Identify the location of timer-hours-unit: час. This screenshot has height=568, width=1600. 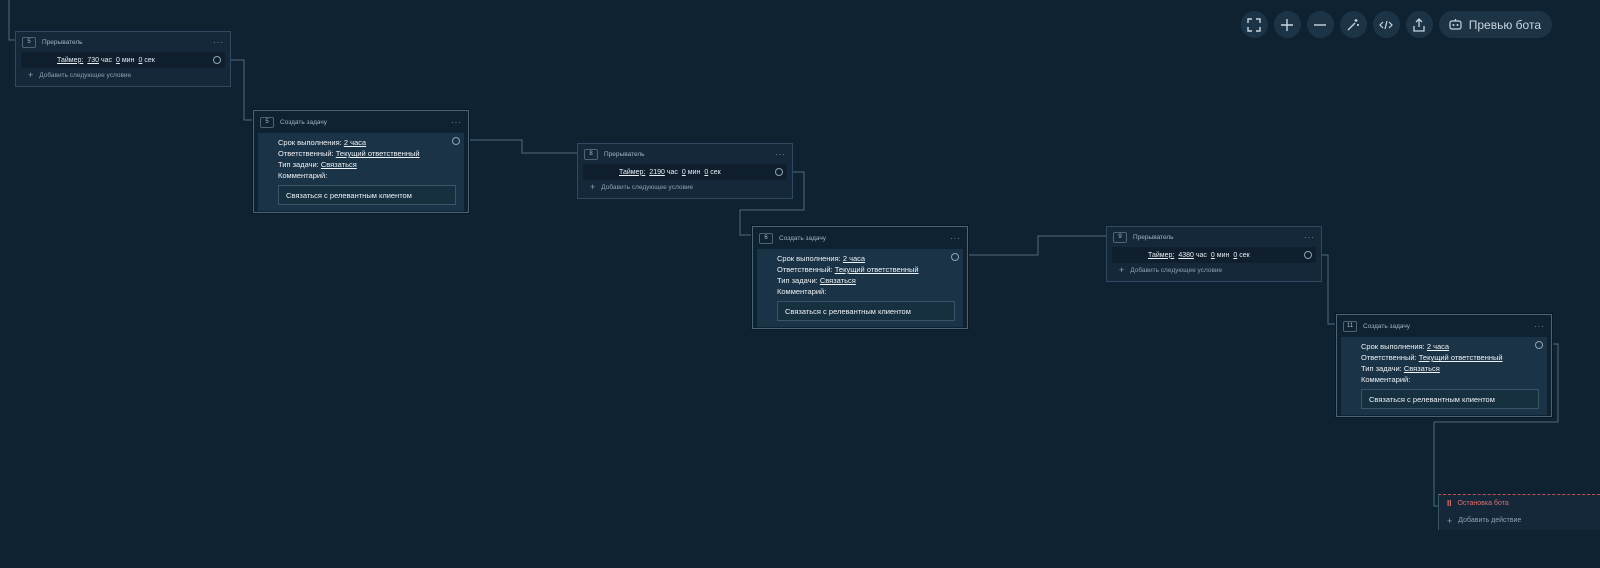
(106, 60).